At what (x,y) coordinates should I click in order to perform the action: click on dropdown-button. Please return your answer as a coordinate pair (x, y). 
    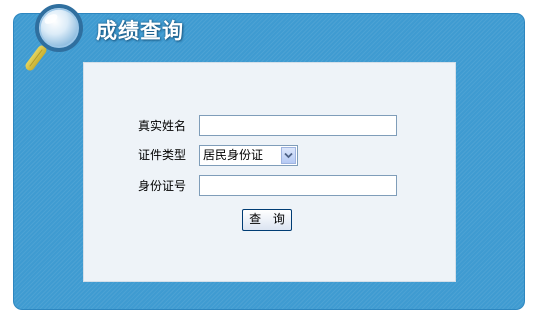
    Looking at the image, I should click on (288, 155).